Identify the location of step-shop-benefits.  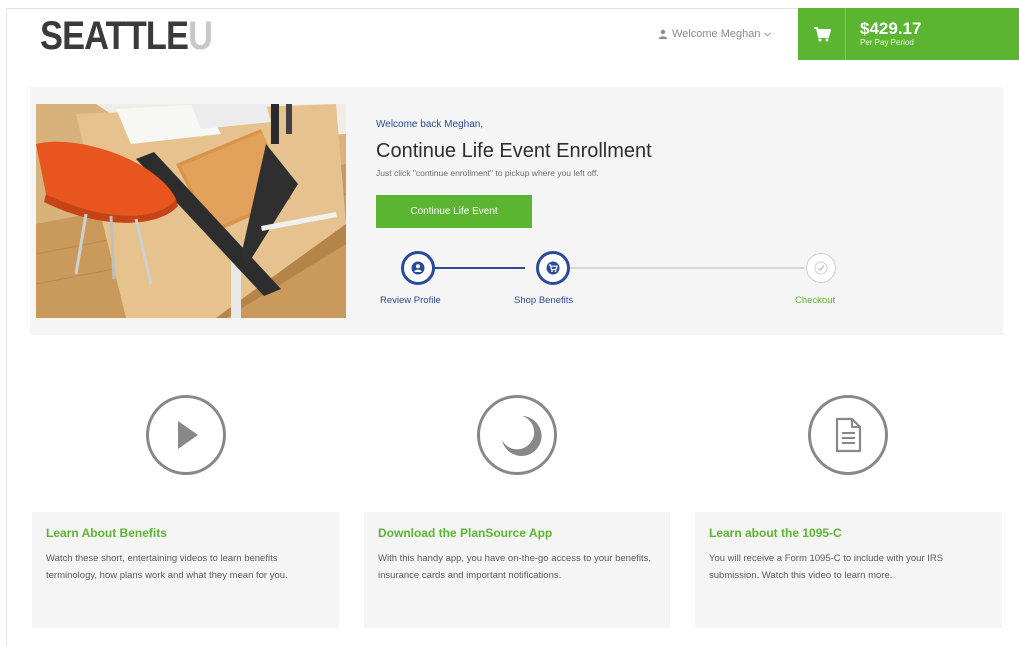
(553, 268).